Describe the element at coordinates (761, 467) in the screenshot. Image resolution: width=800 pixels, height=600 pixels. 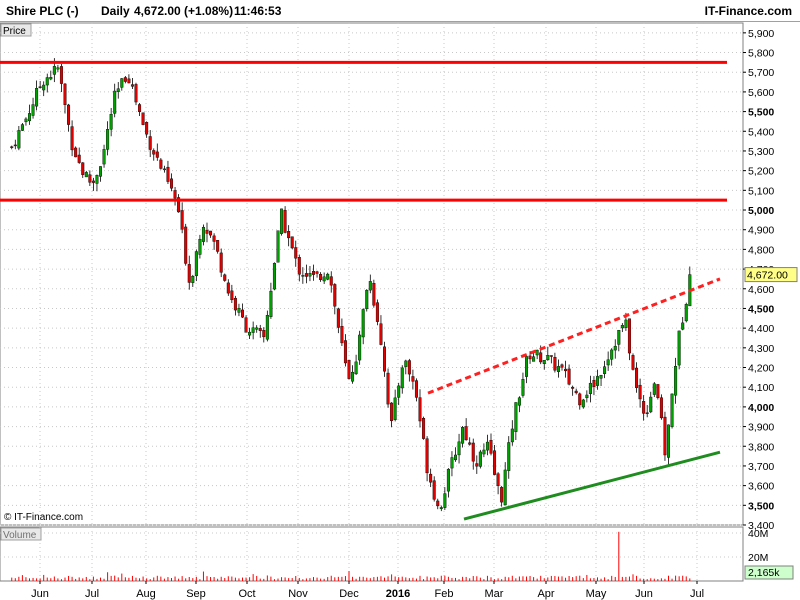
I see `price-tick-label: 3,700` at that location.